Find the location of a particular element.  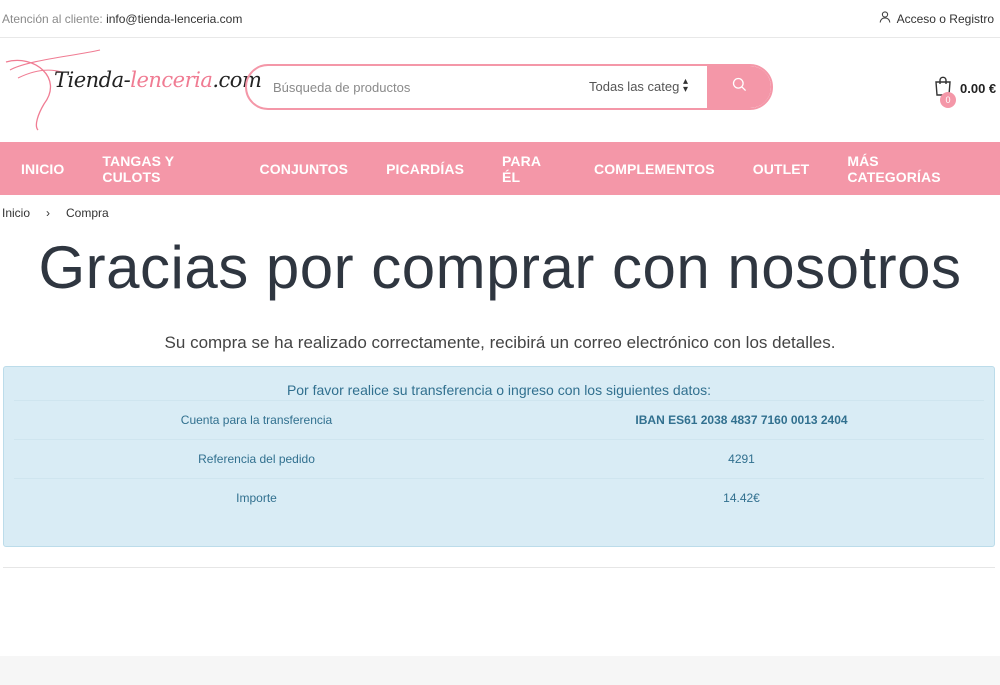

transfer-account-label: Cuenta para la transferencia is located at coordinates (256, 420).